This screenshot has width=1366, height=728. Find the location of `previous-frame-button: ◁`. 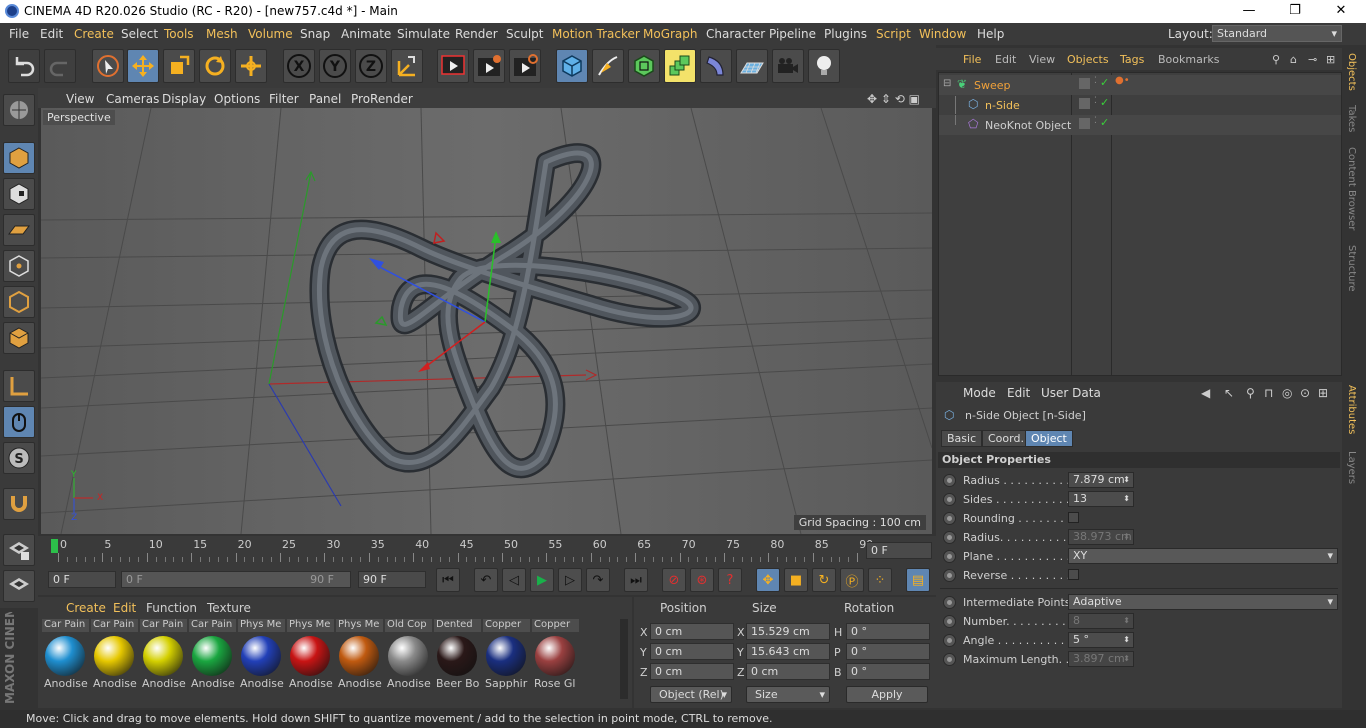

previous-frame-button: ◁ is located at coordinates (514, 580).